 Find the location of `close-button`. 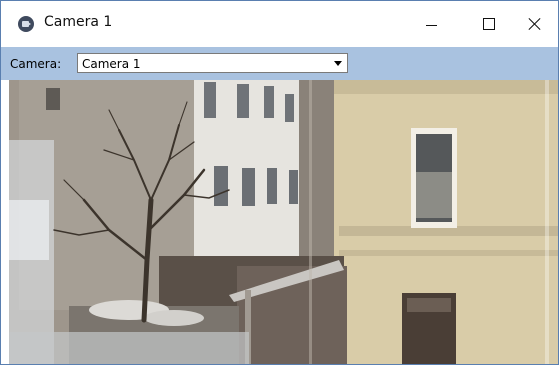

close-button is located at coordinates (535, 24).